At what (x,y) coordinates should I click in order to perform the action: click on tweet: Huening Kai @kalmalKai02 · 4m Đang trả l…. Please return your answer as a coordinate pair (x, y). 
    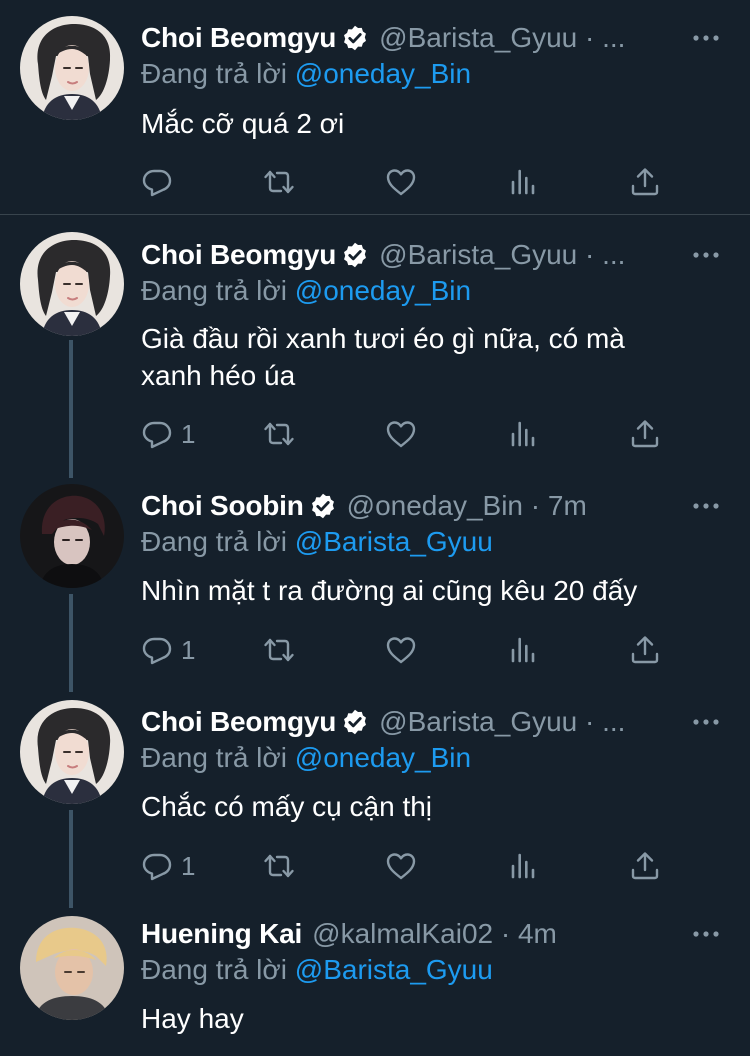
    Looking at the image, I should click on (375, 979).